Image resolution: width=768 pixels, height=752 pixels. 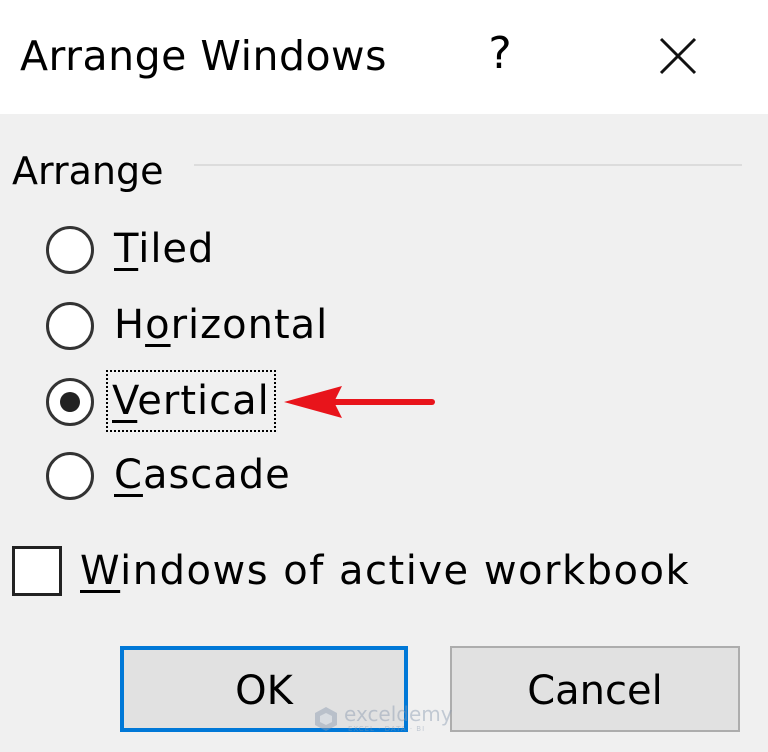 I want to click on watermark-tagline: EXCEL · DATA · BI, so click(x=387, y=729).